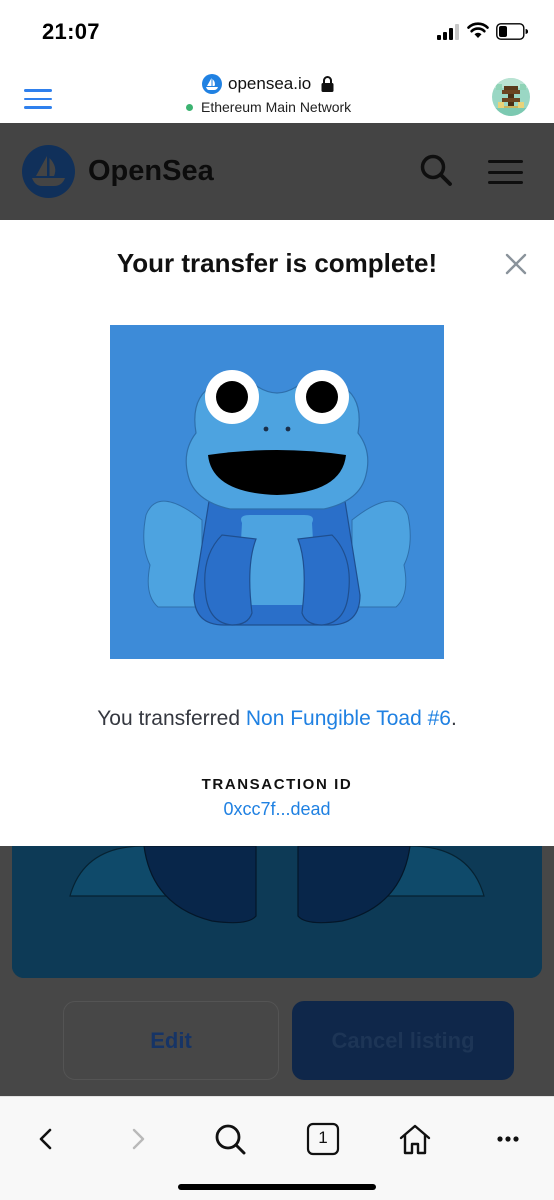 This screenshot has width=554, height=1200. I want to click on network-indicator: Ethereum Main Network, so click(268, 107).